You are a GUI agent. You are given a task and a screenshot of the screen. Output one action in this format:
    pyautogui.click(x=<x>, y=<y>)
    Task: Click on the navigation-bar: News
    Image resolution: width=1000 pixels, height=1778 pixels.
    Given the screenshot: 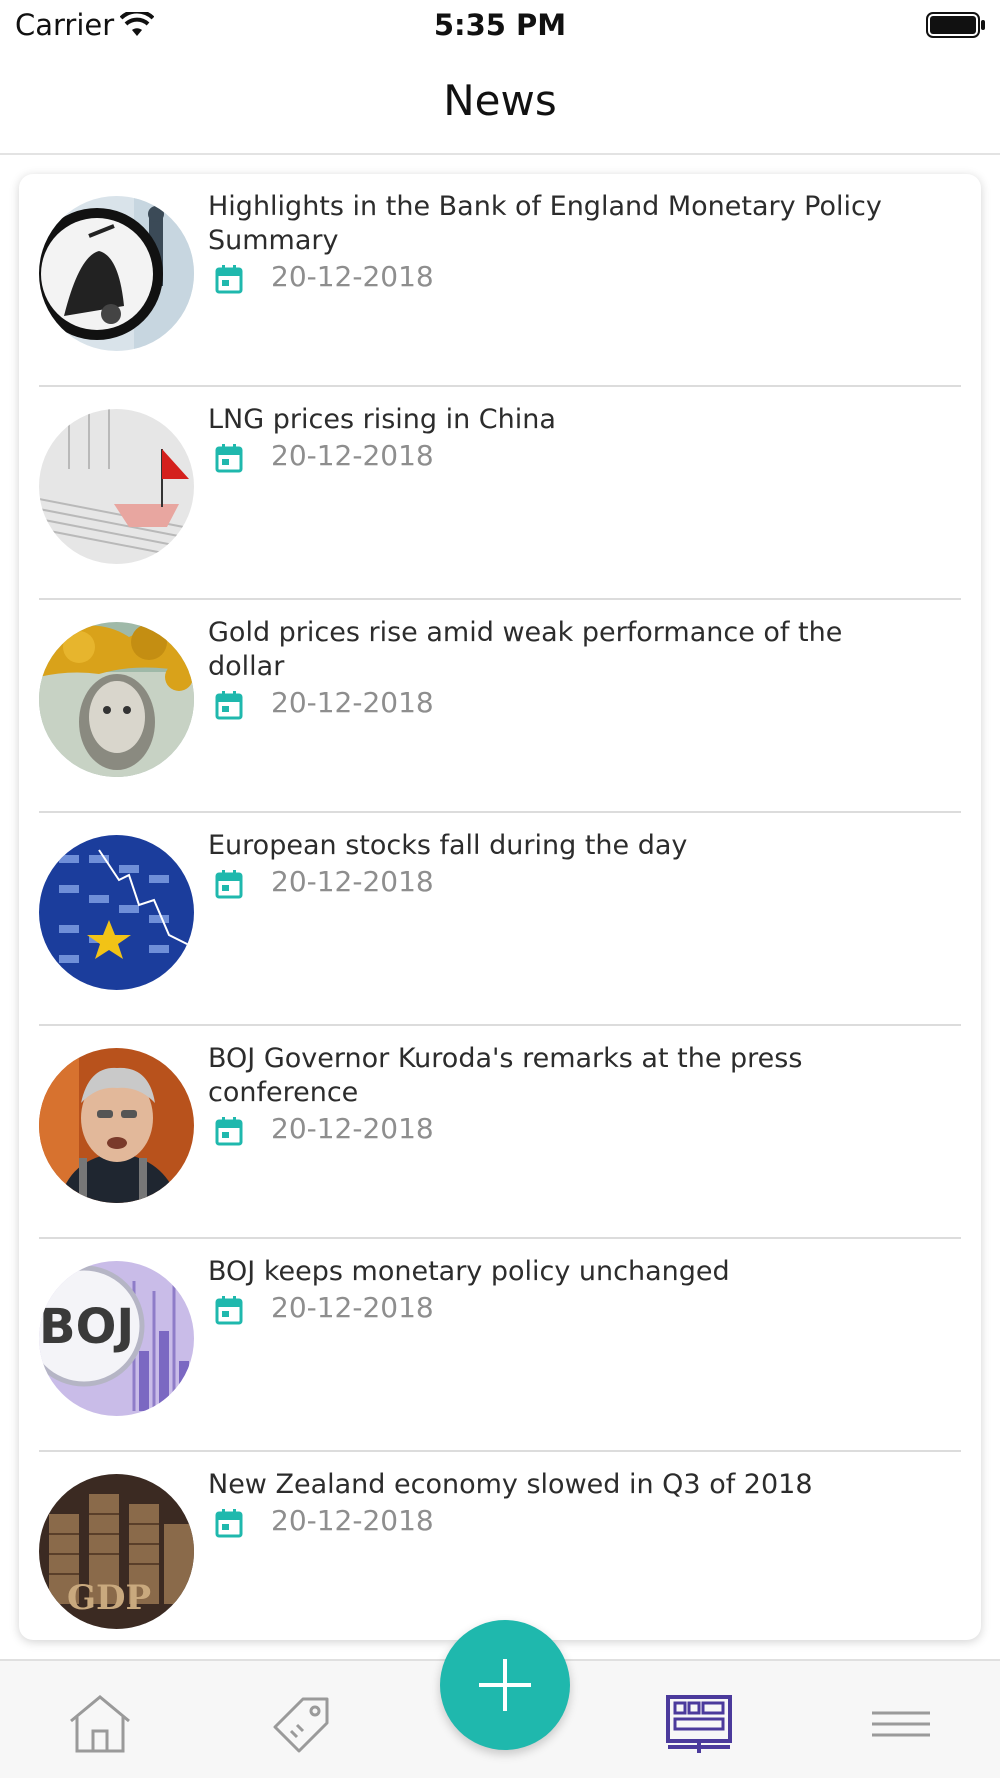 What is the action you would take?
    pyautogui.click(x=500, y=103)
    